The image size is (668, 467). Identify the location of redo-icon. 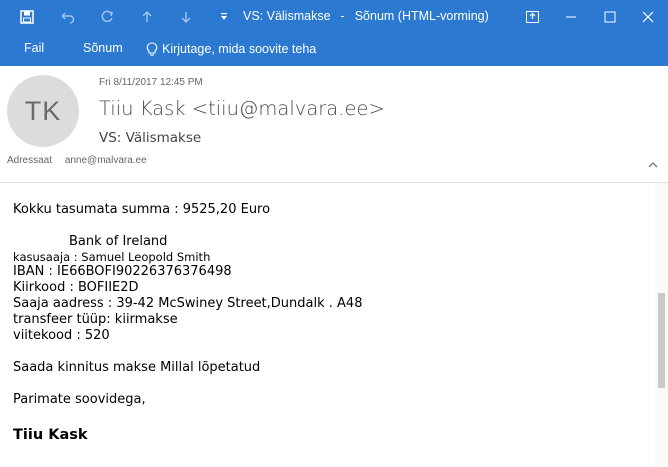
(107, 16).